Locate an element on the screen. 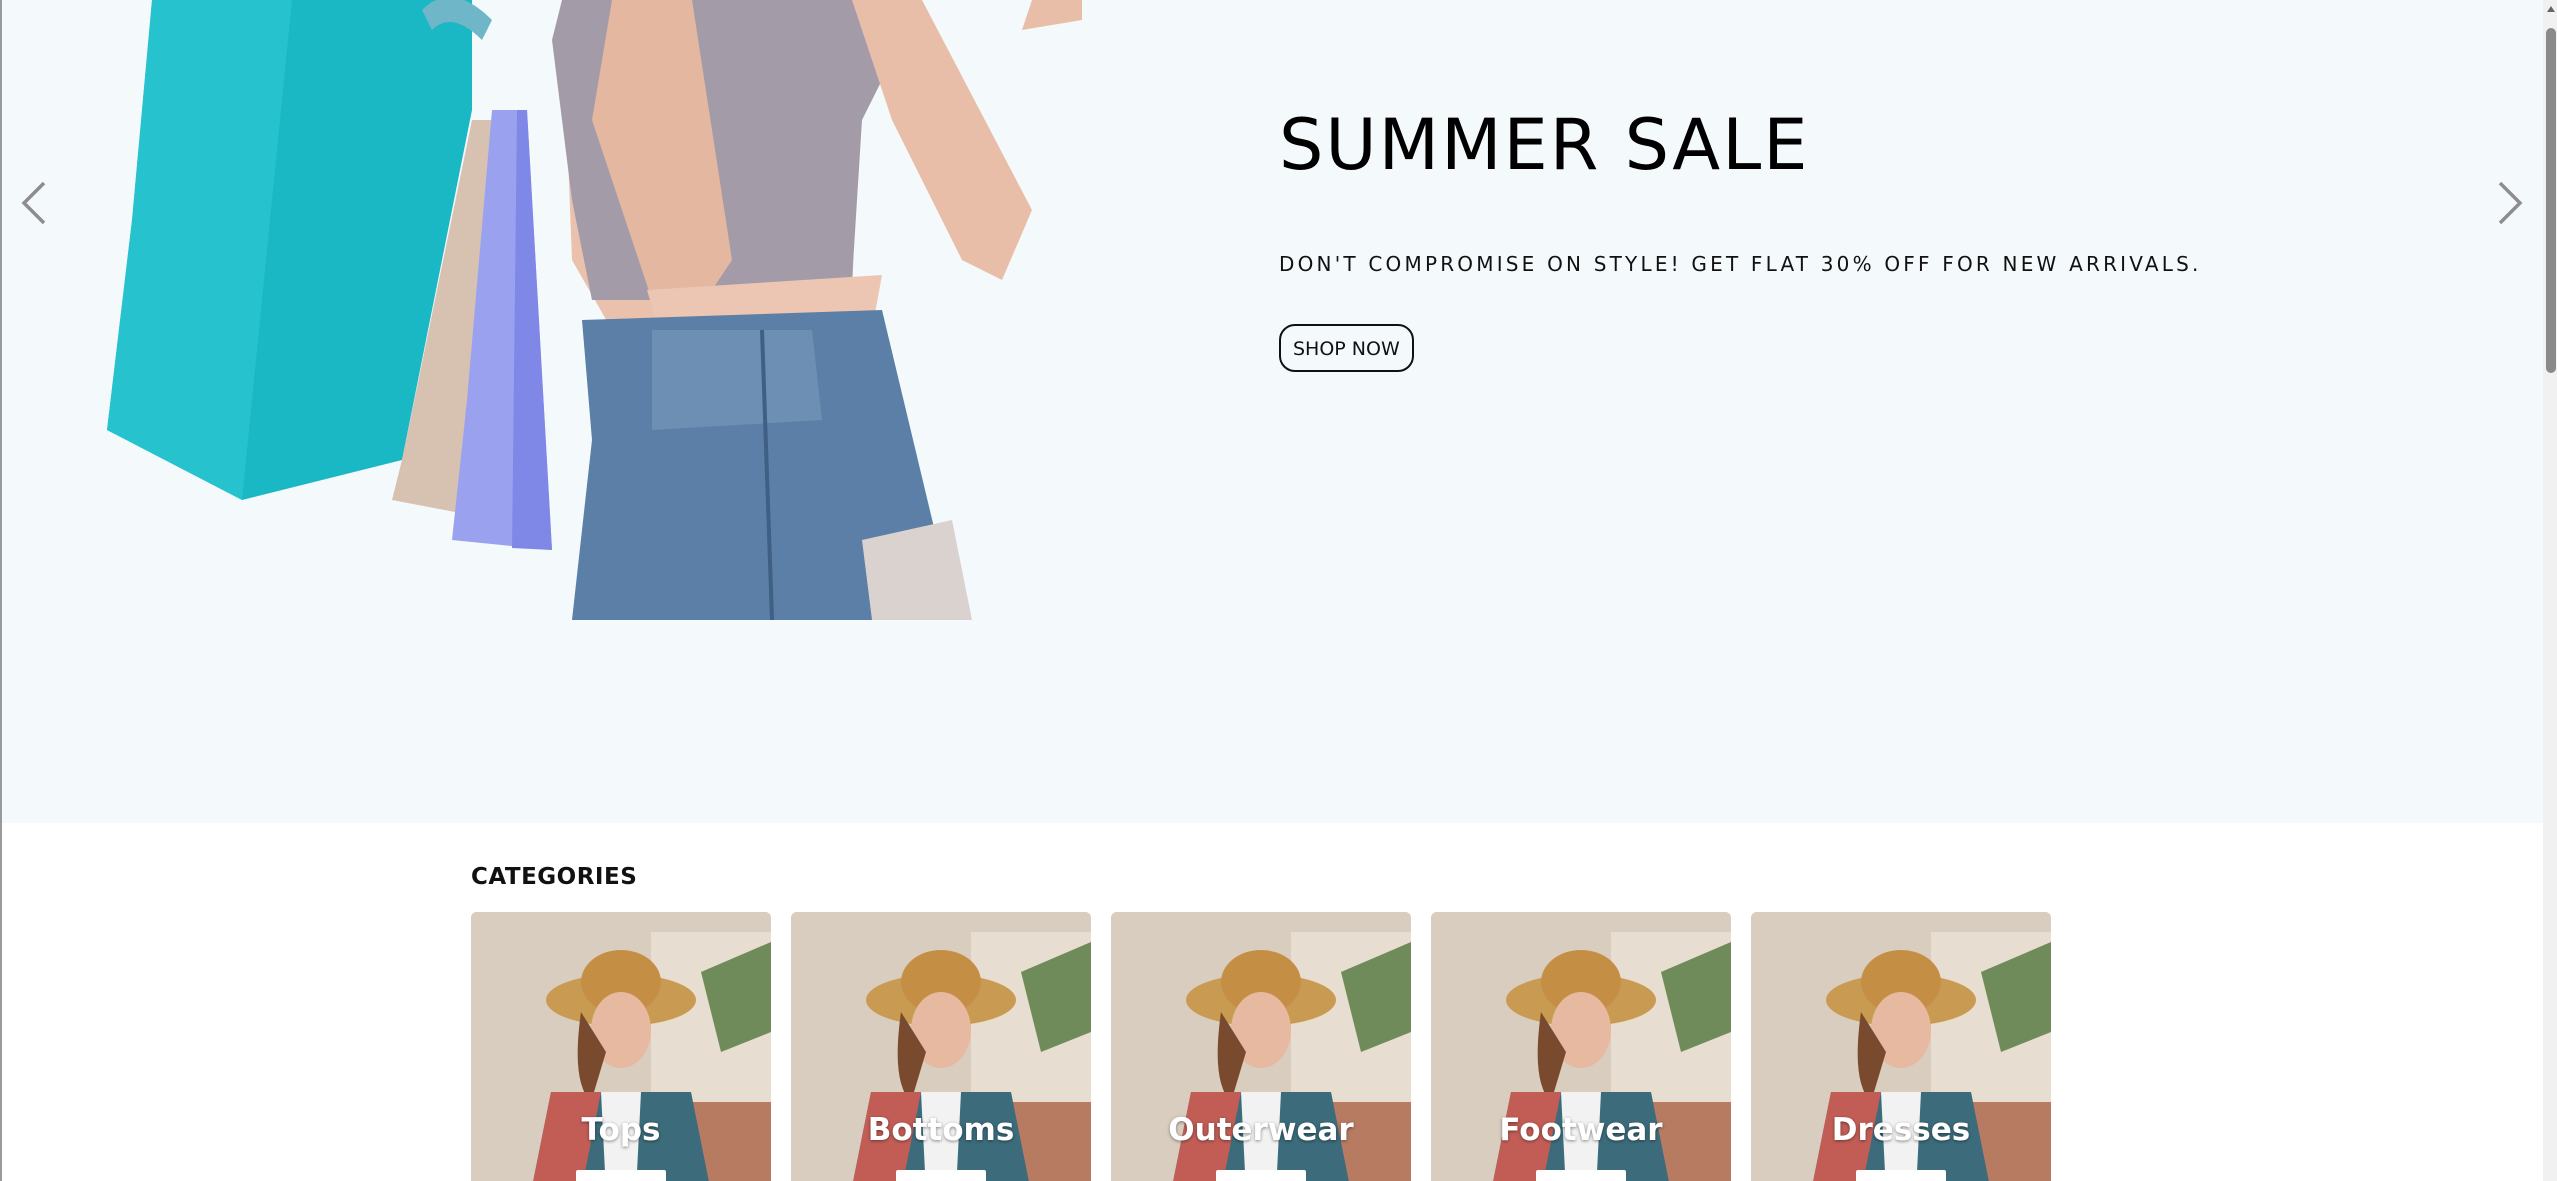  slider-prev-button is located at coordinates (34, 203).